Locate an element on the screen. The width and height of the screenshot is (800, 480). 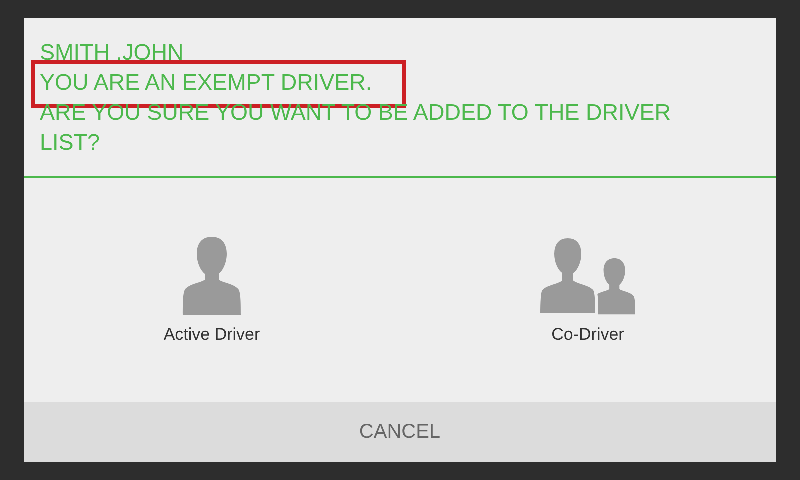
person-icon is located at coordinates (212, 276).